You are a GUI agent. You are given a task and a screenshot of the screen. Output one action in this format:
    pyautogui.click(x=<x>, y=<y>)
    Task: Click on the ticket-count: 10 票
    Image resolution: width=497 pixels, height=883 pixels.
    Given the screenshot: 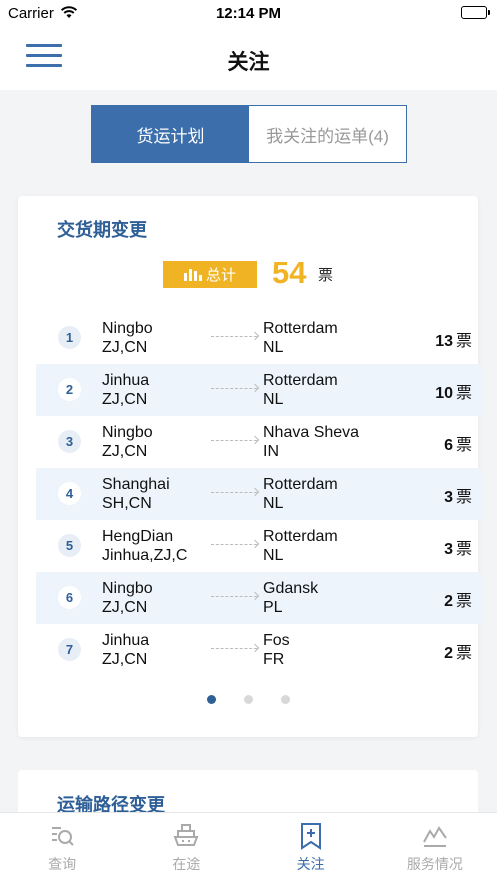 What is the action you would take?
    pyautogui.click(x=453, y=393)
    